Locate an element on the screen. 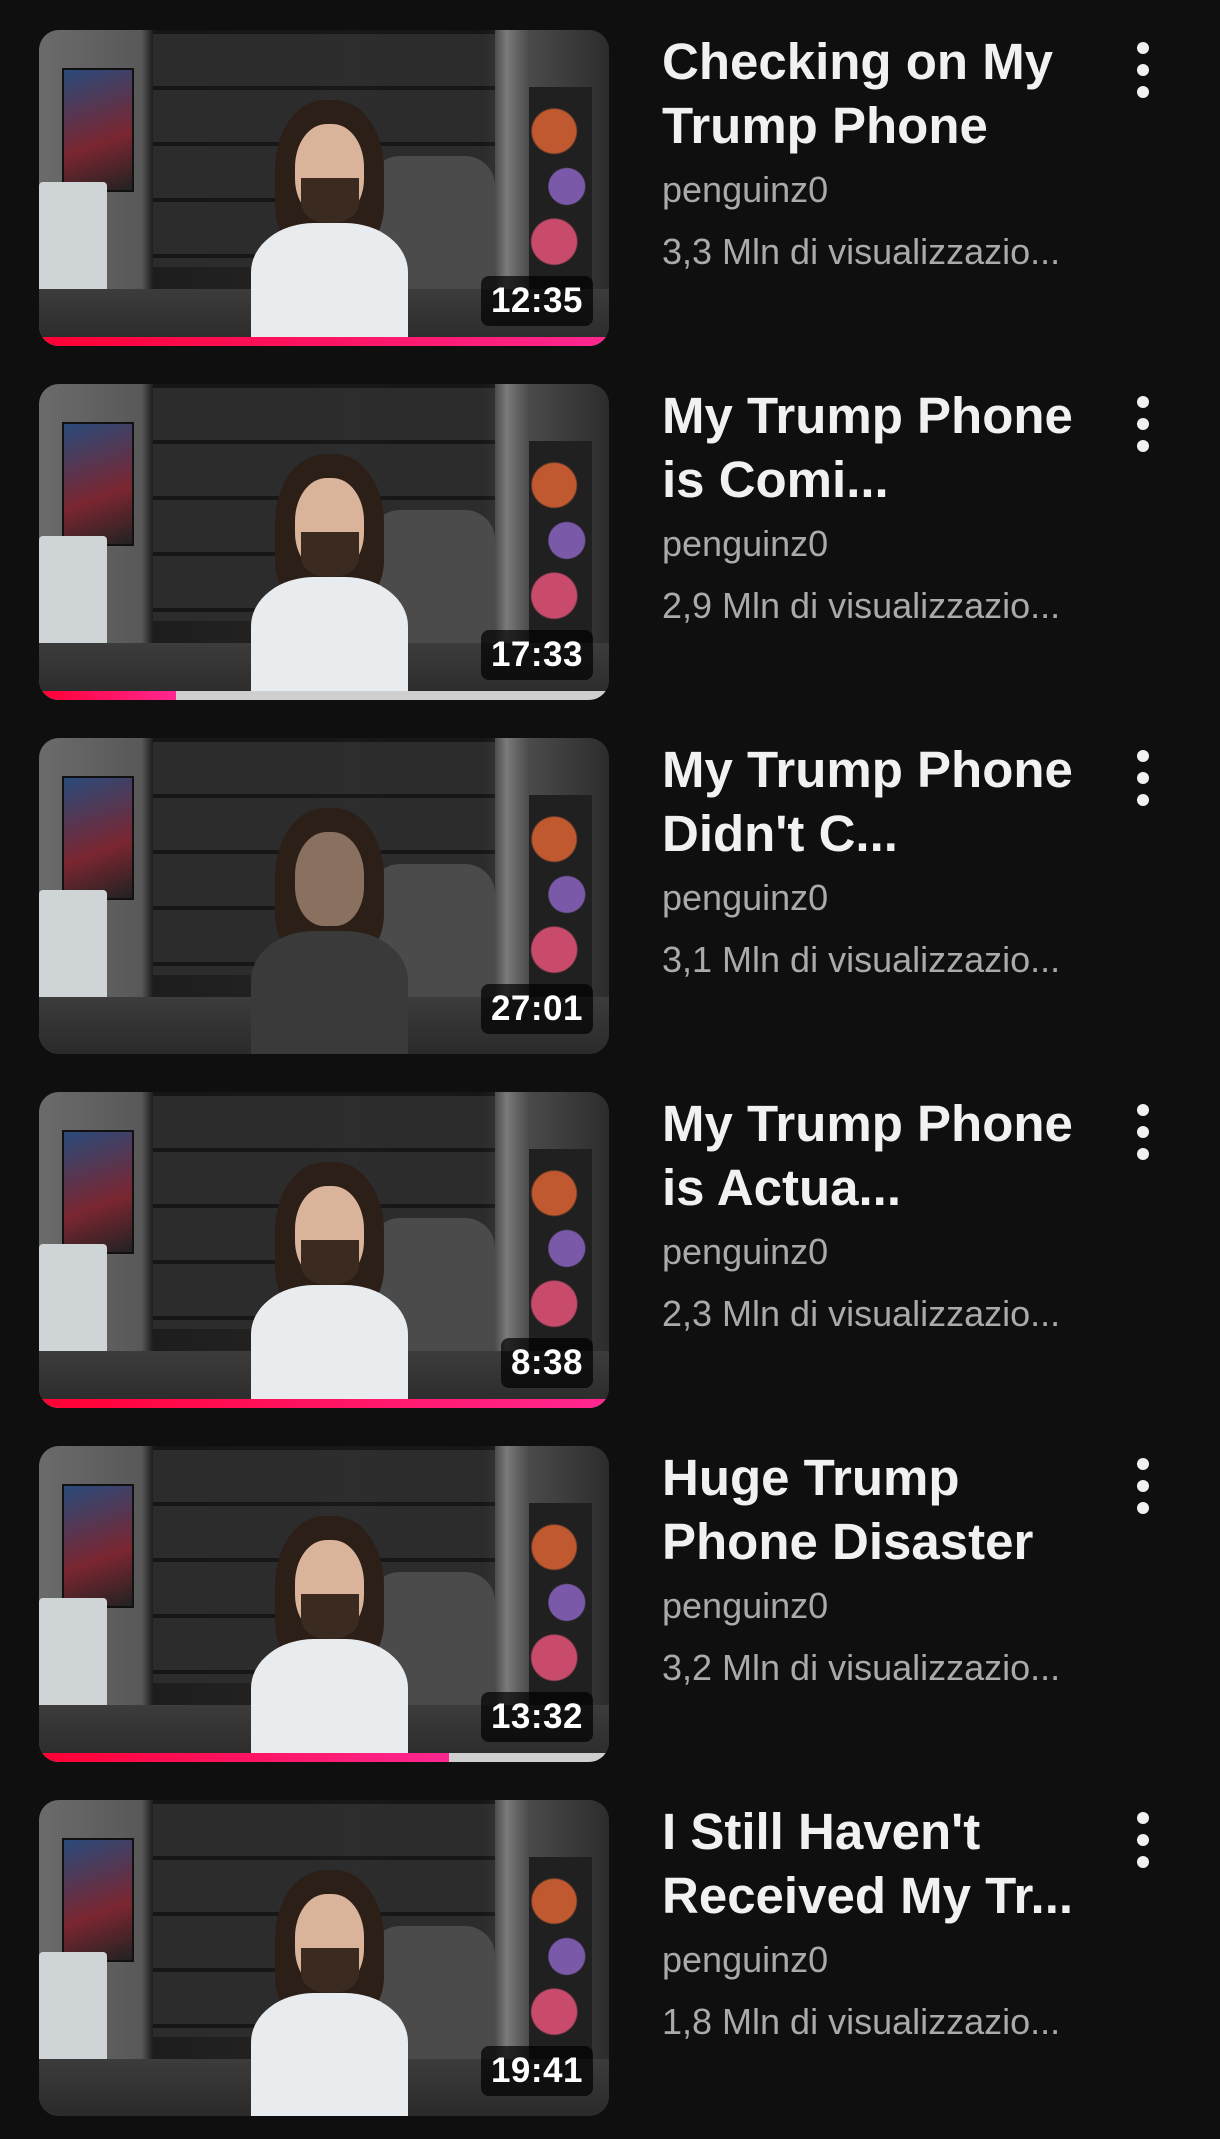 The height and width of the screenshot is (2139, 1220). video-thumbnail: 27:01 is located at coordinates (324, 896).